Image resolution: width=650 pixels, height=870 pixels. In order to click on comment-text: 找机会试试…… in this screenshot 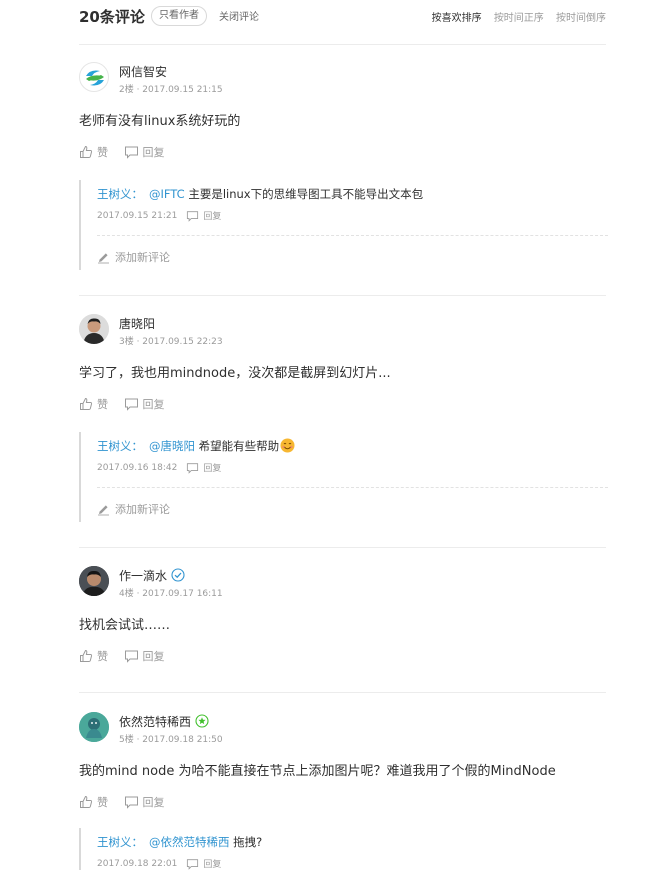, I will do `click(125, 625)`.